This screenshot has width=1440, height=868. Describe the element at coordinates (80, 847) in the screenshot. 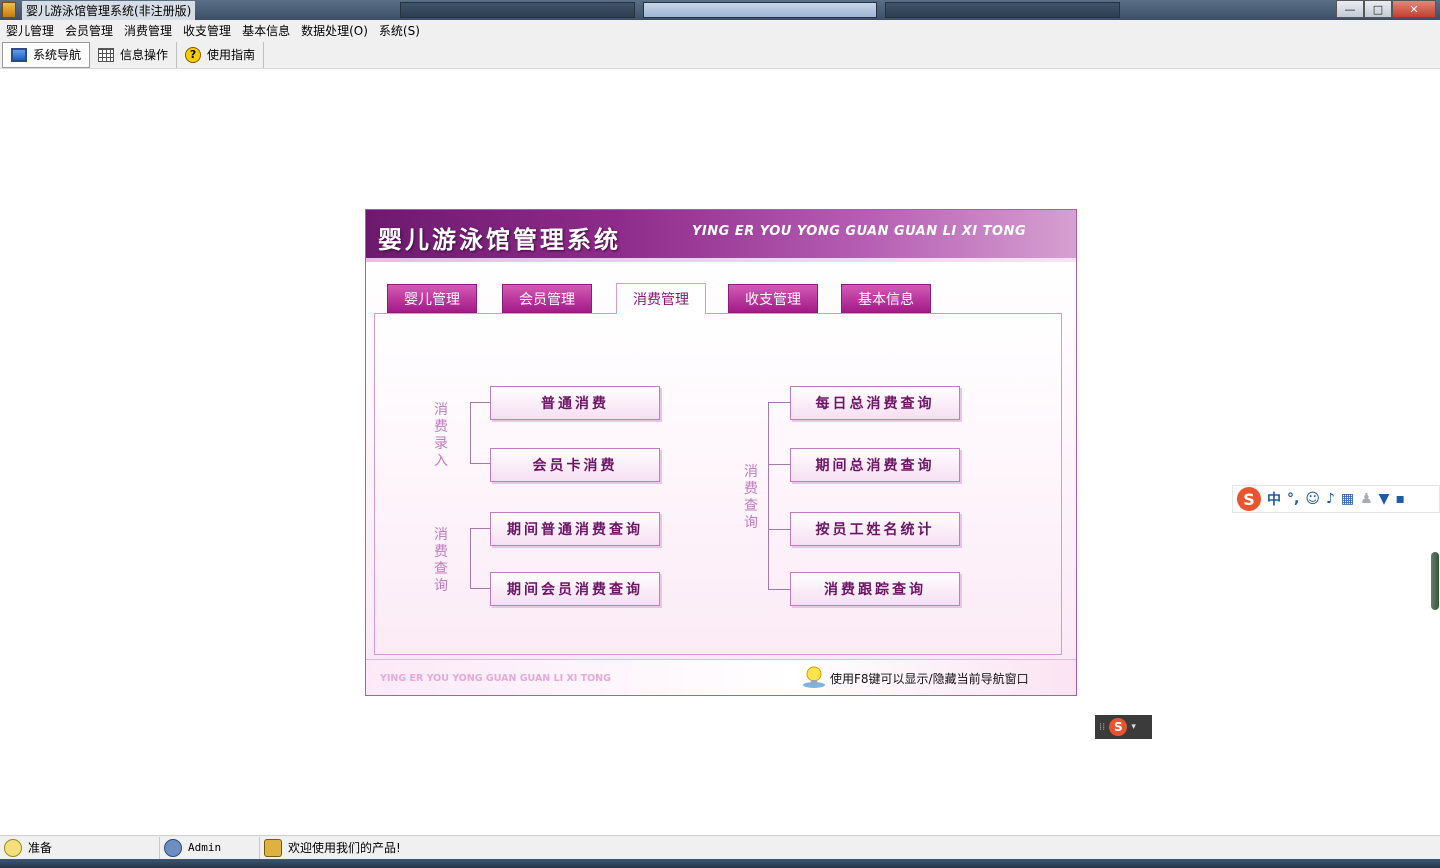

I see `status-ready-cell: 准备` at that location.